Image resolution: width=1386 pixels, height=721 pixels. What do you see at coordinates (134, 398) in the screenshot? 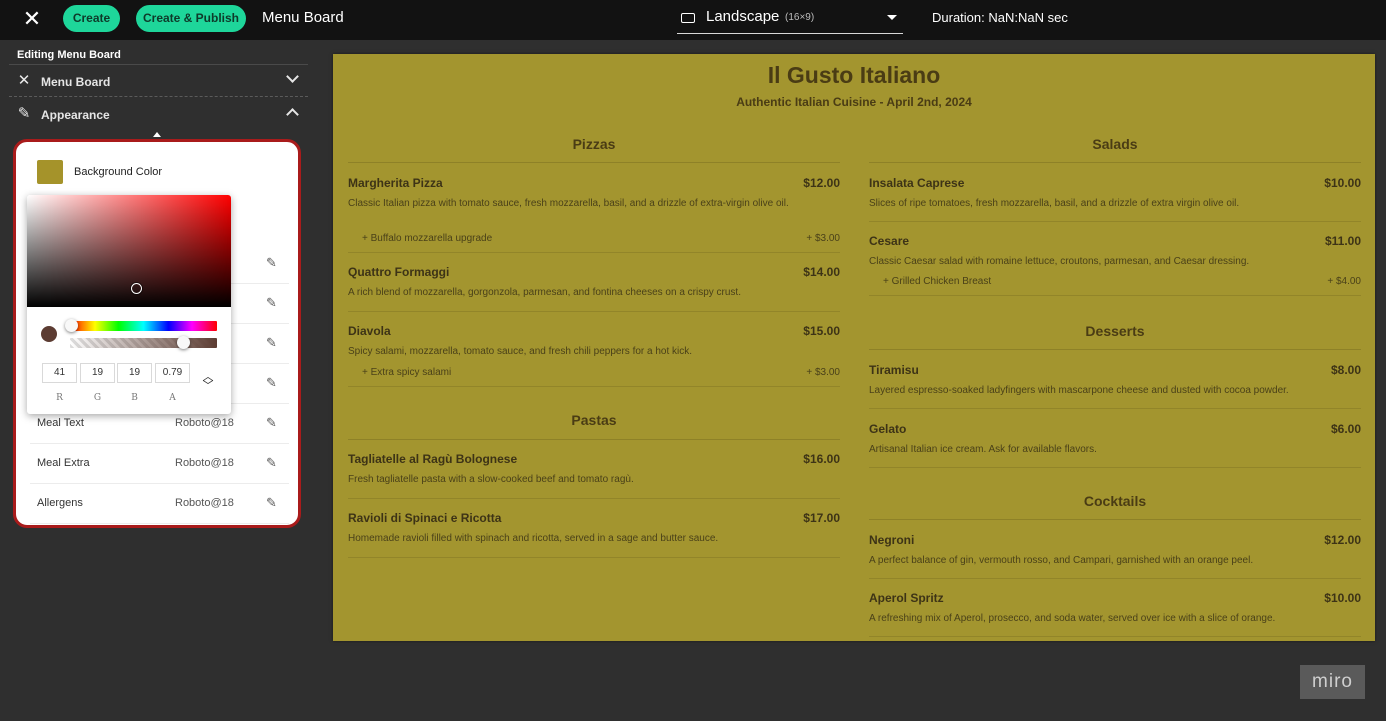
I see `blue-label: B` at bounding box center [134, 398].